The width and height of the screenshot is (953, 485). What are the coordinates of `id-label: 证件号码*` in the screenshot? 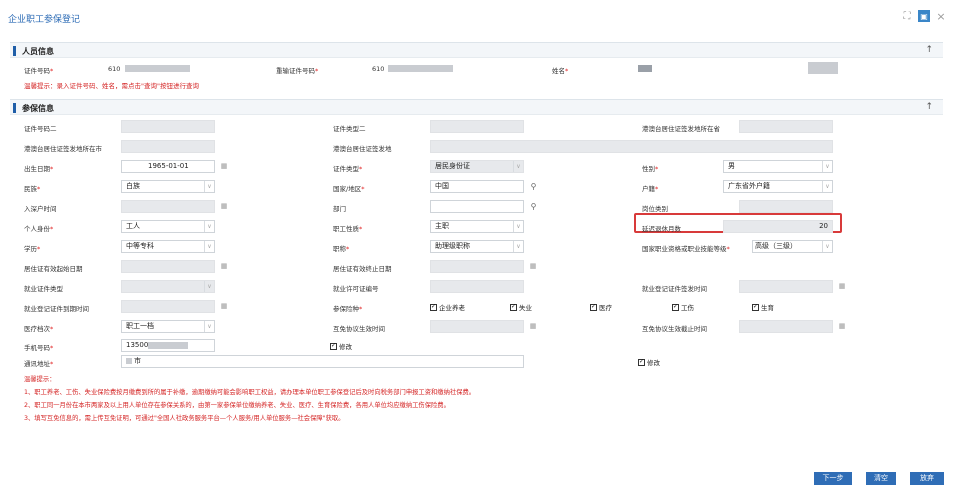 It's located at (39, 71).